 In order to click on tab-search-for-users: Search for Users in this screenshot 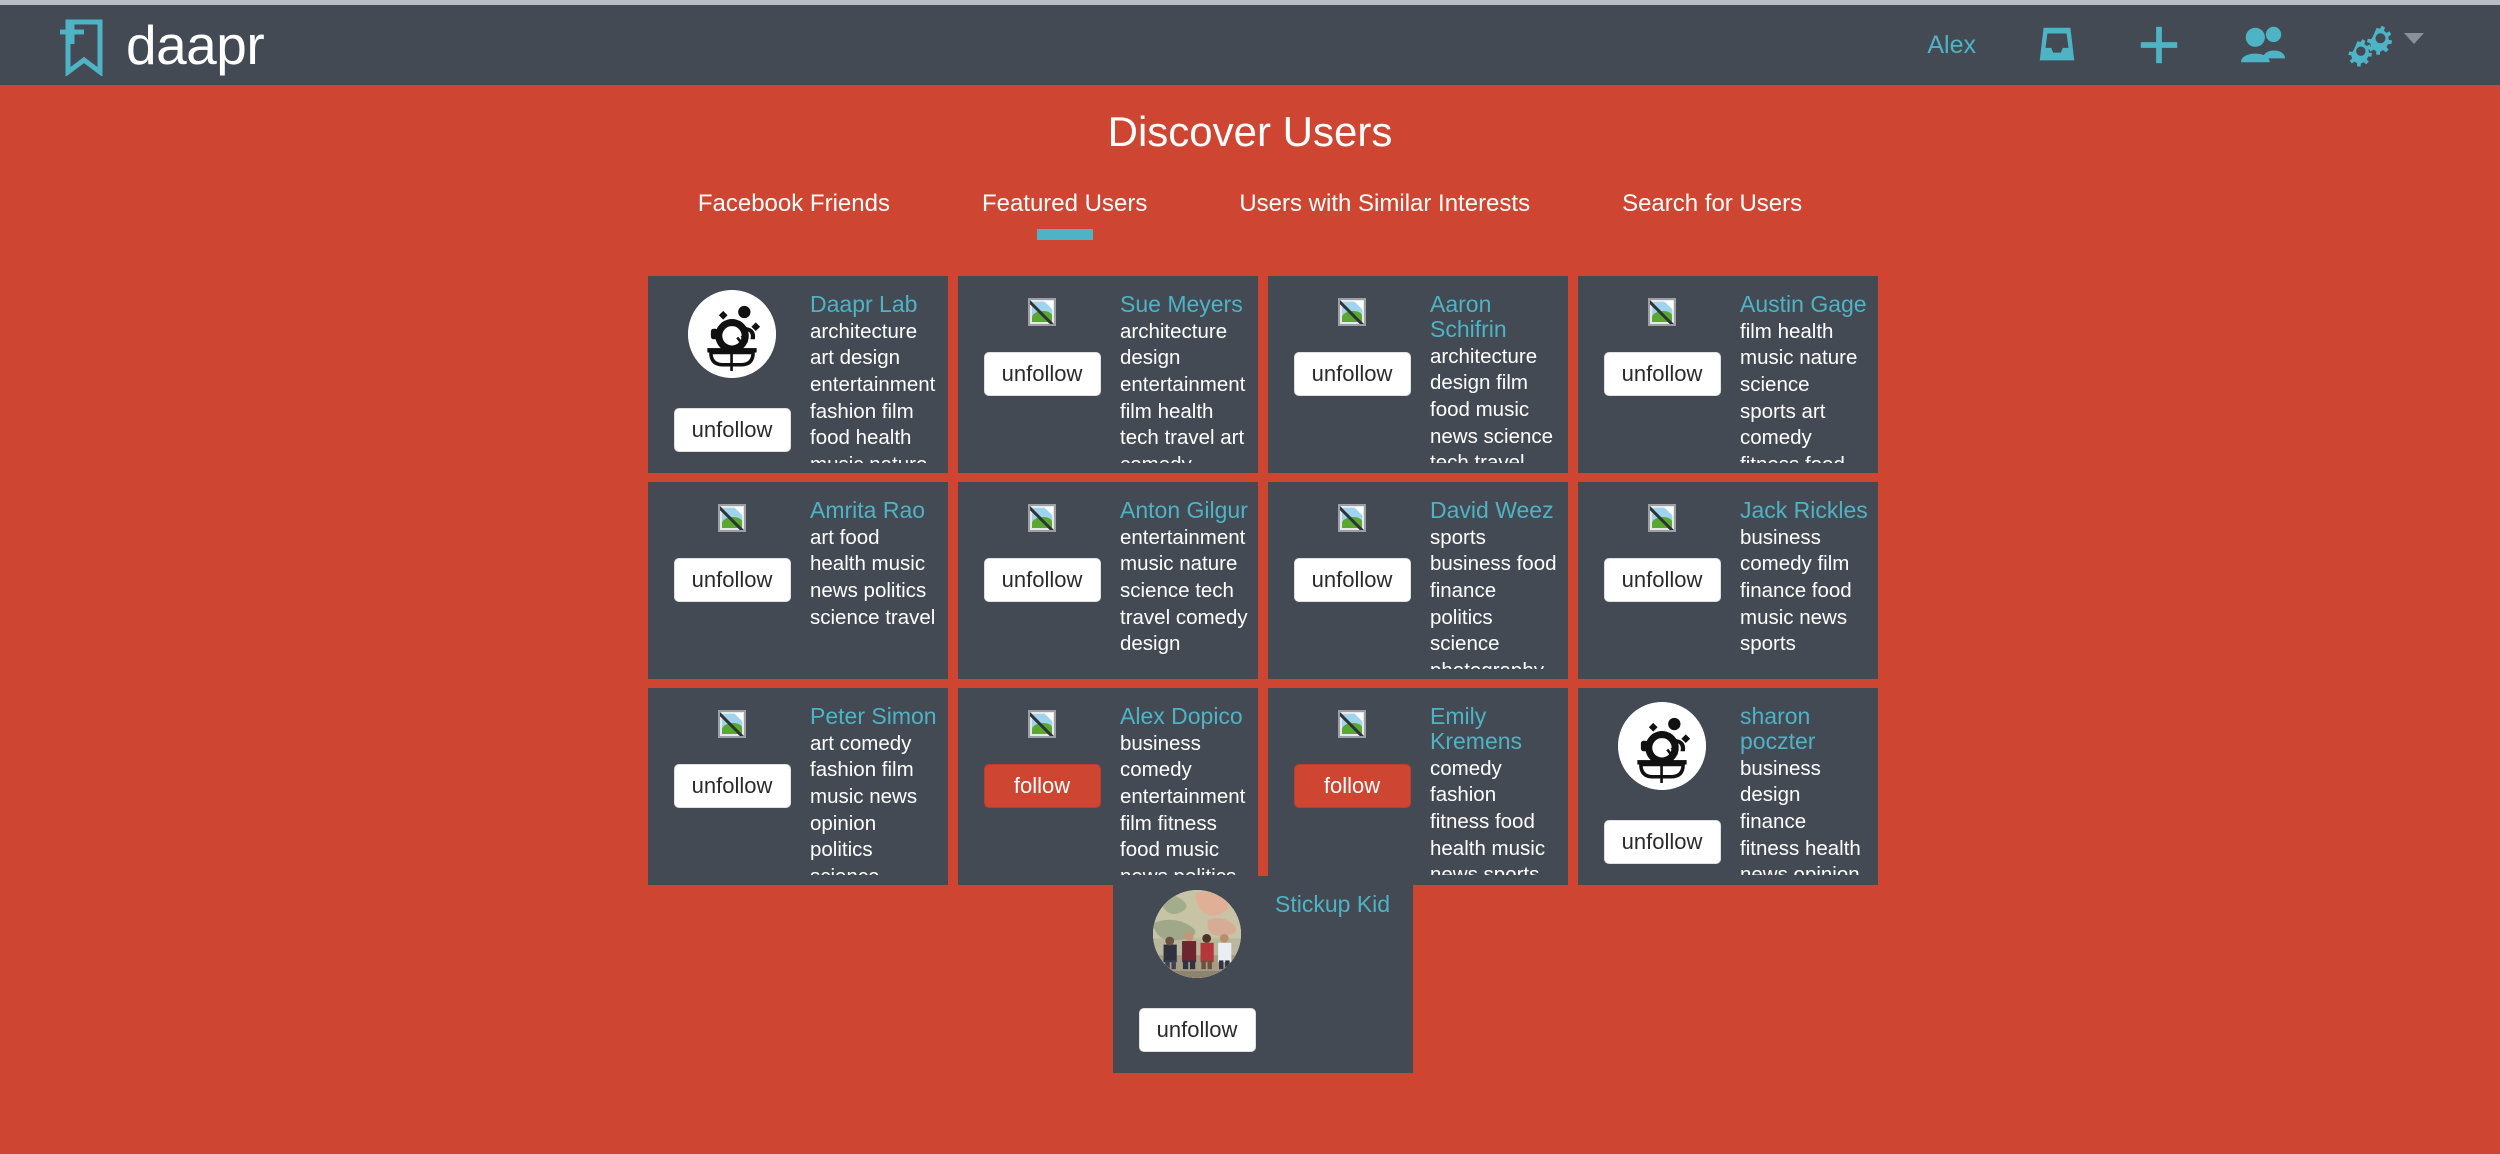, I will do `click(1712, 215)`.